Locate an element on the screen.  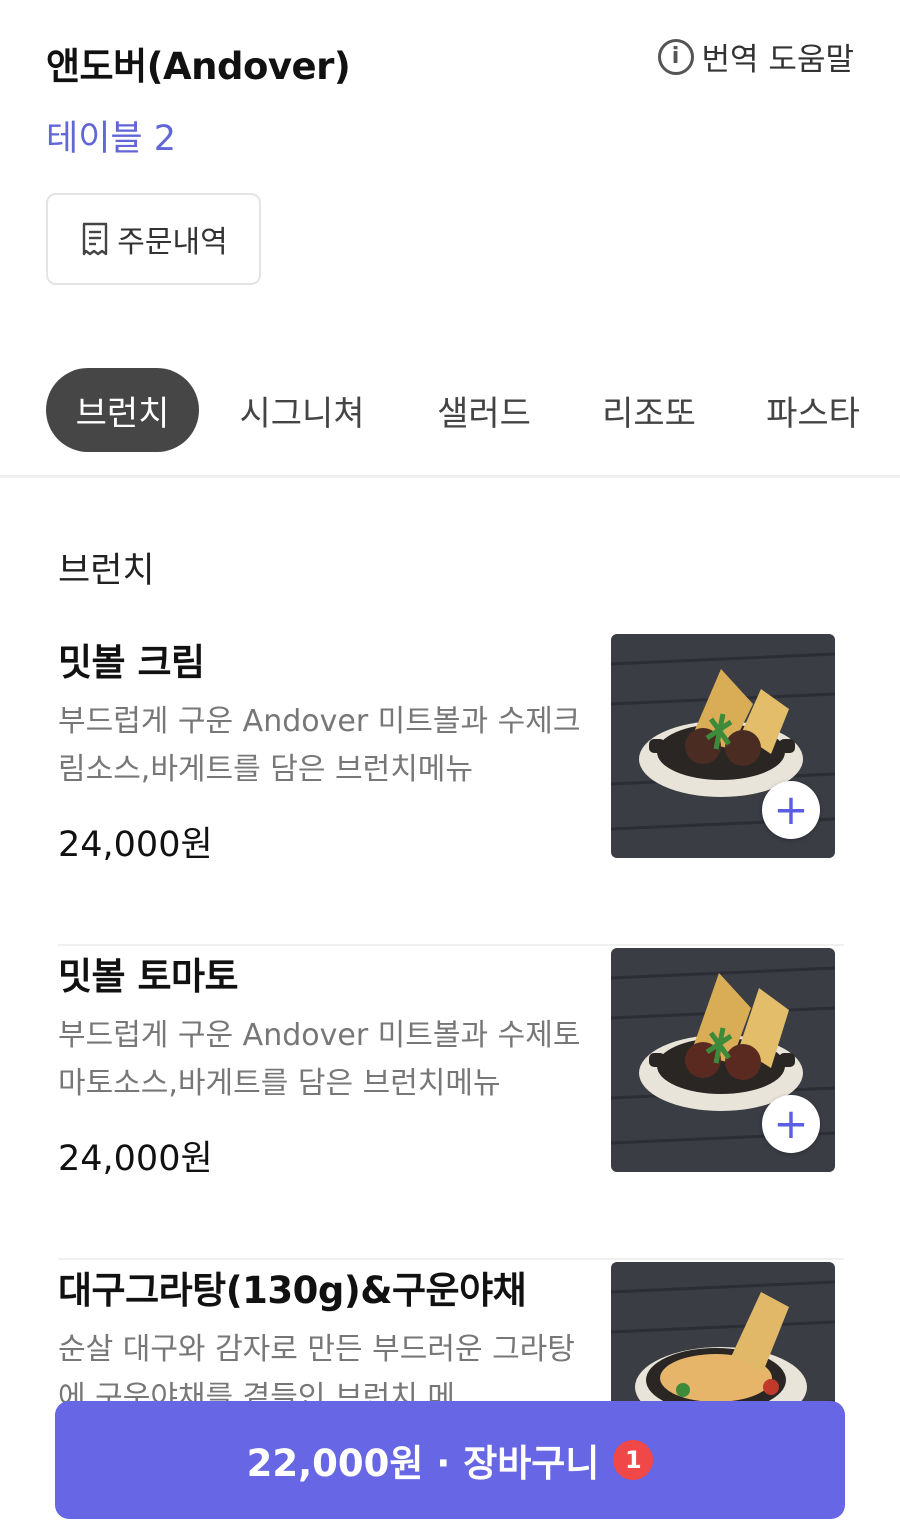
item-name: 밋볼 토마토 is located at coordinates (148, 976).